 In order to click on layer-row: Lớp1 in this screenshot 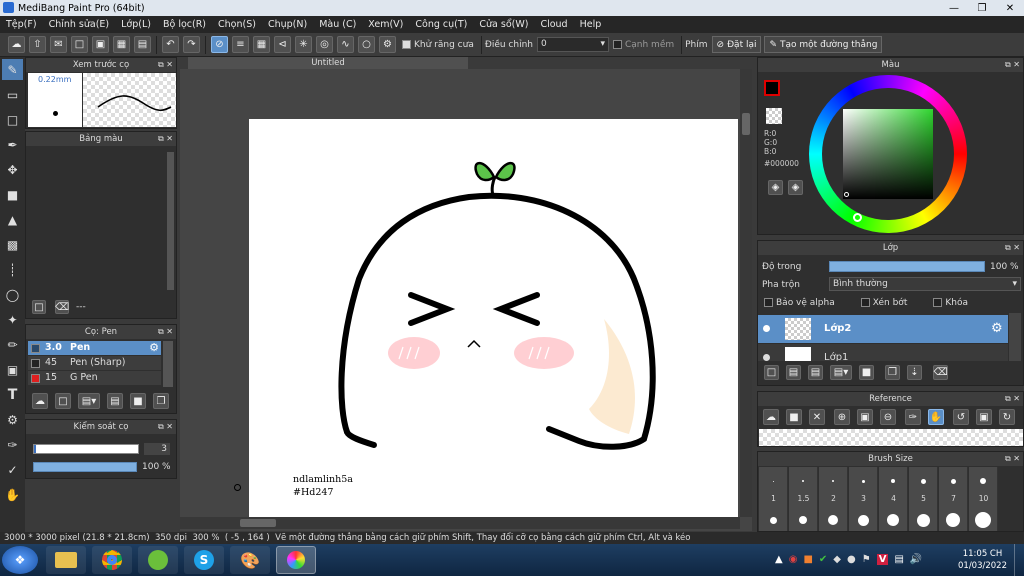, I will do `click(883, 352)`.